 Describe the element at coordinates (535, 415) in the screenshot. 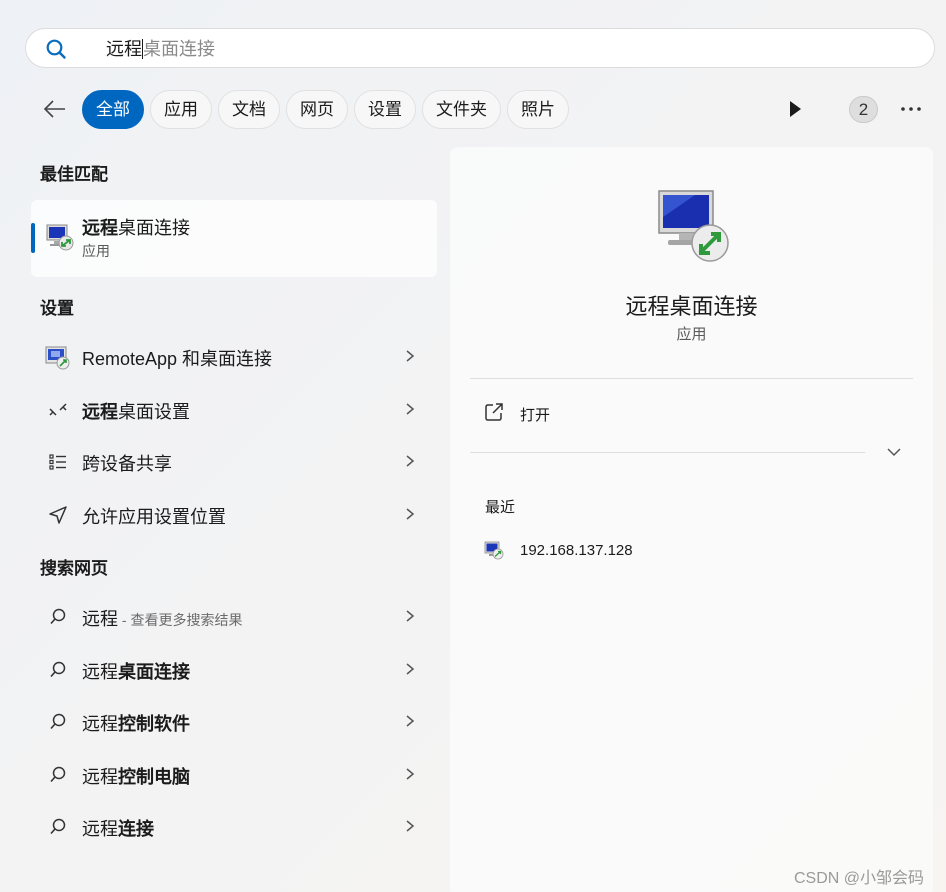

I see `open-label: 打开` at that location.